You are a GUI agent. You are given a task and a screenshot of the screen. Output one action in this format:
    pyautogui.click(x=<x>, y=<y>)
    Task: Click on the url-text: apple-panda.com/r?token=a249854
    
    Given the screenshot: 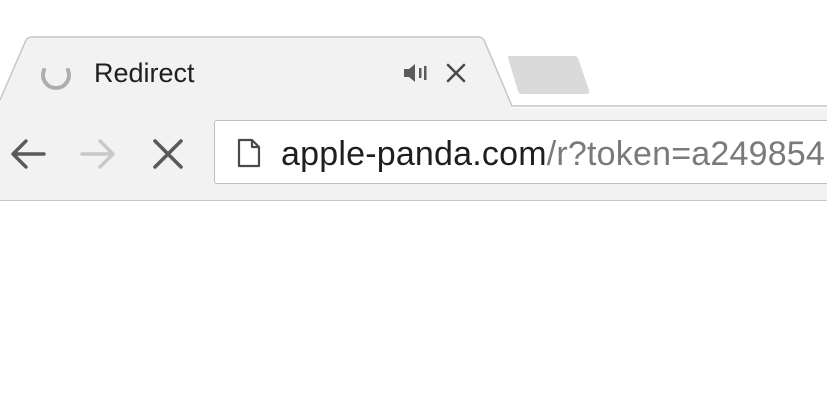 What is the action you would take?
    pyautogui.click(x=553, y=154)
    